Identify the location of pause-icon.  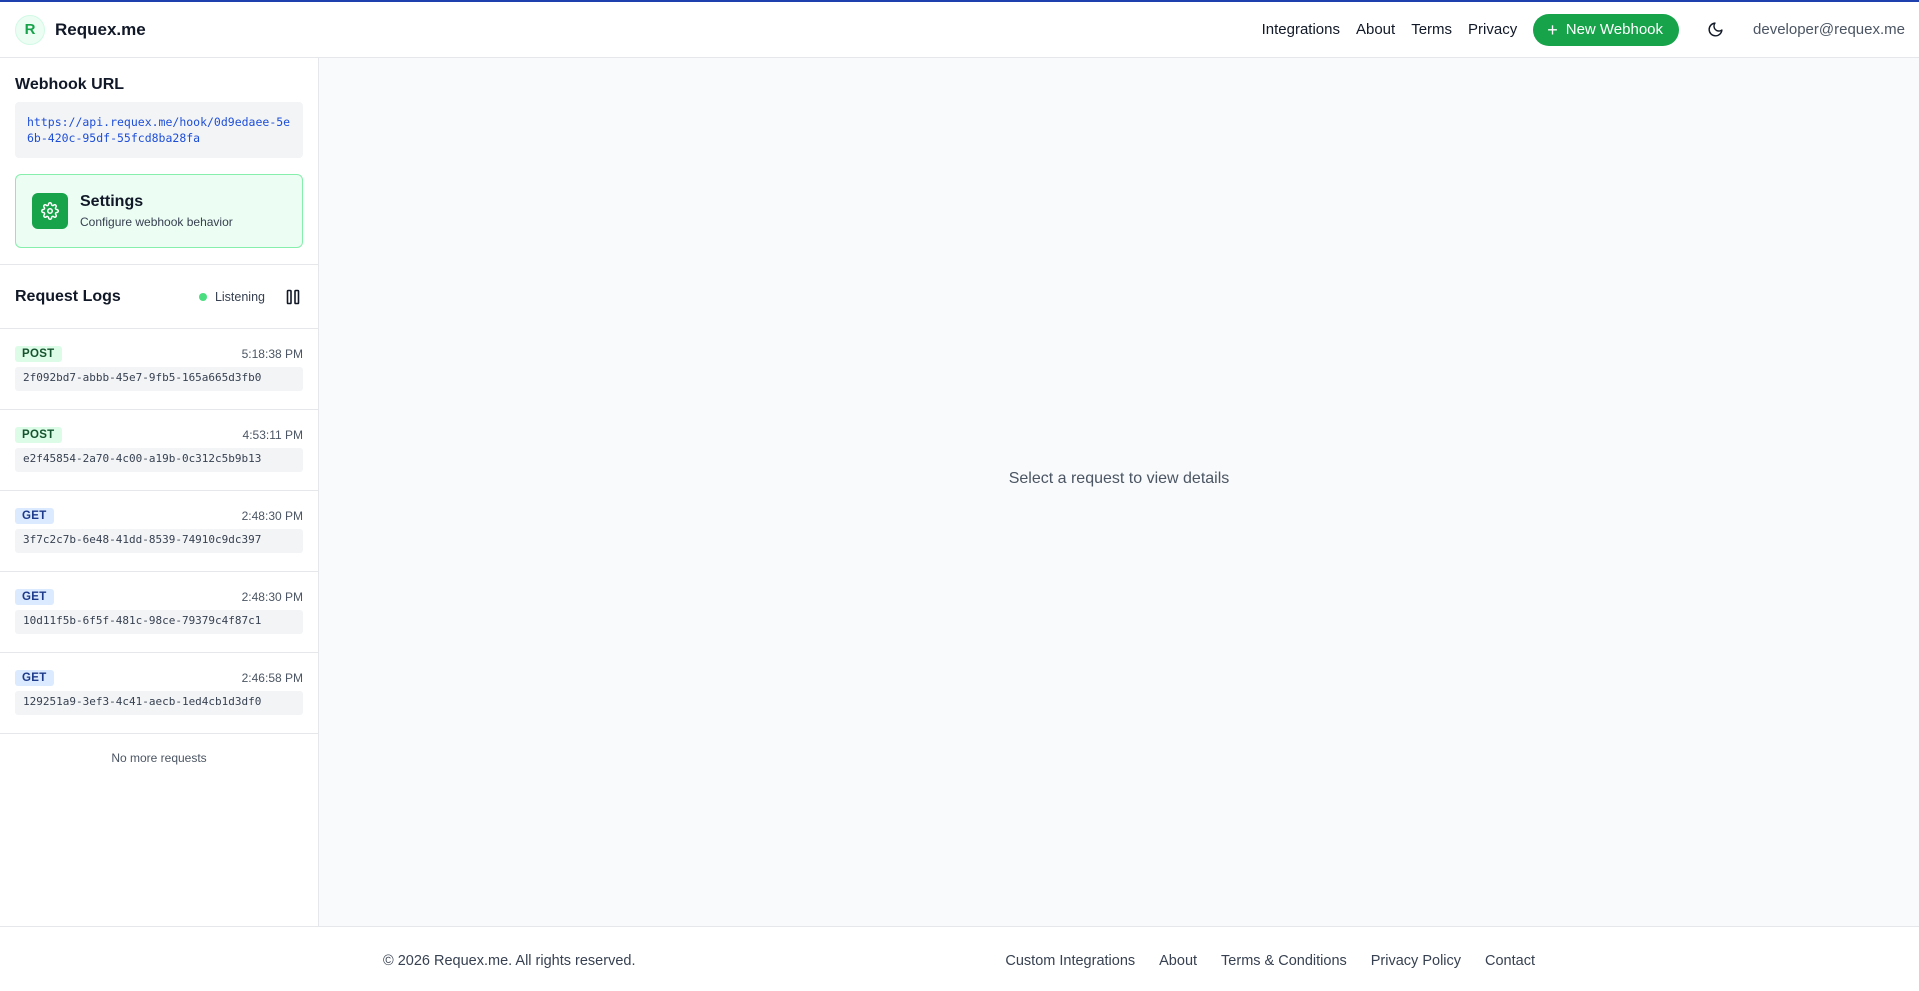
(293, 296).